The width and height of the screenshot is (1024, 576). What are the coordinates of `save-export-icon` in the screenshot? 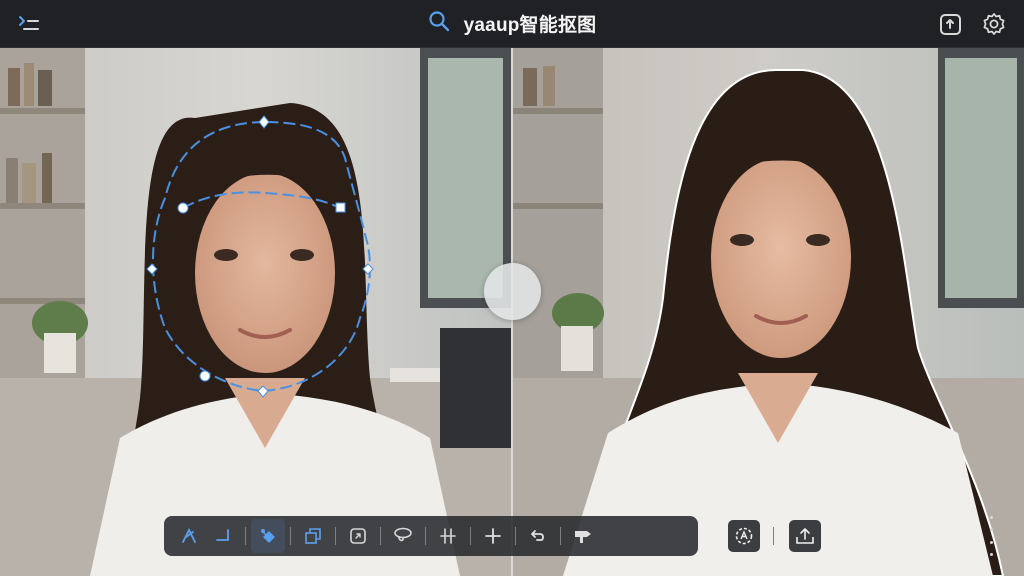 It's located at (805, 536).